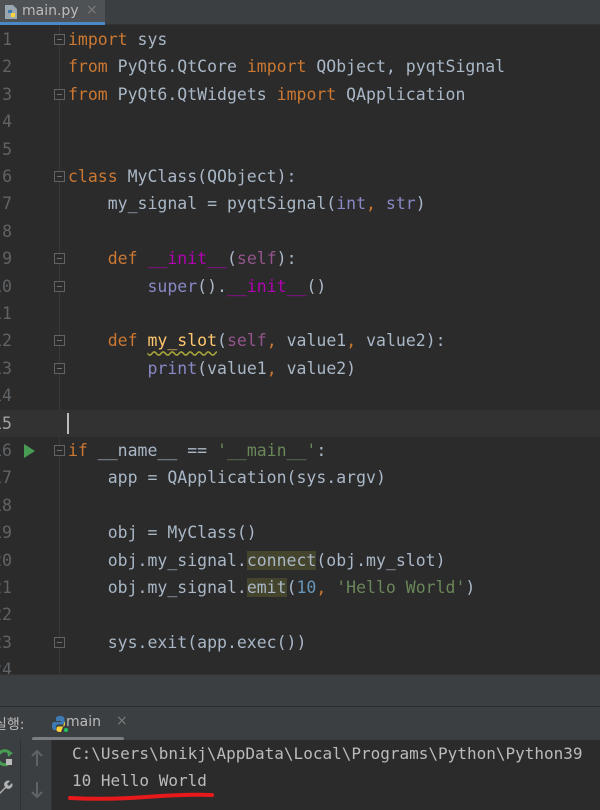 This screenshot has height=810, width=600. What do you see at coordinates (36, 775) in the screenshot?
I see `console-scroll-toolbar` at bounding box center [36, 775].